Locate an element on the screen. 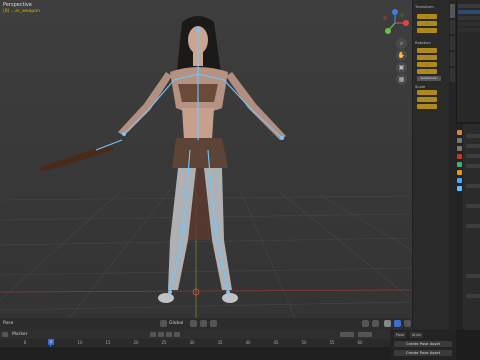 This screenshot has height=360, width=480. grid-icon: ▦ is located at coordinates (401, 79).